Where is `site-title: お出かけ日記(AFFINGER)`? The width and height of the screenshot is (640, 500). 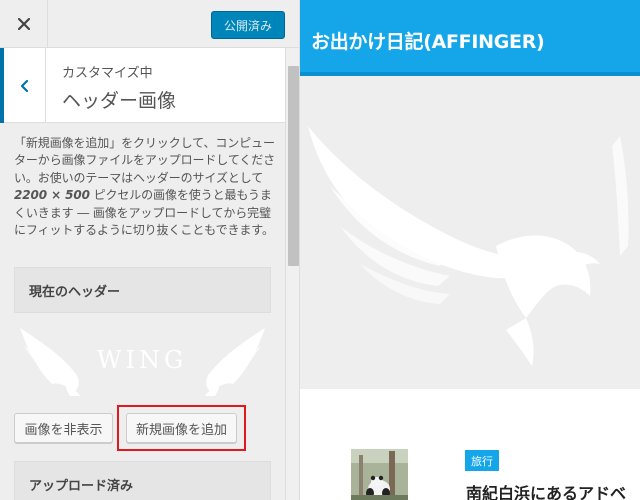 site-title: お出かけ日記(AFFINGER) is located at coordinates (428, 40).